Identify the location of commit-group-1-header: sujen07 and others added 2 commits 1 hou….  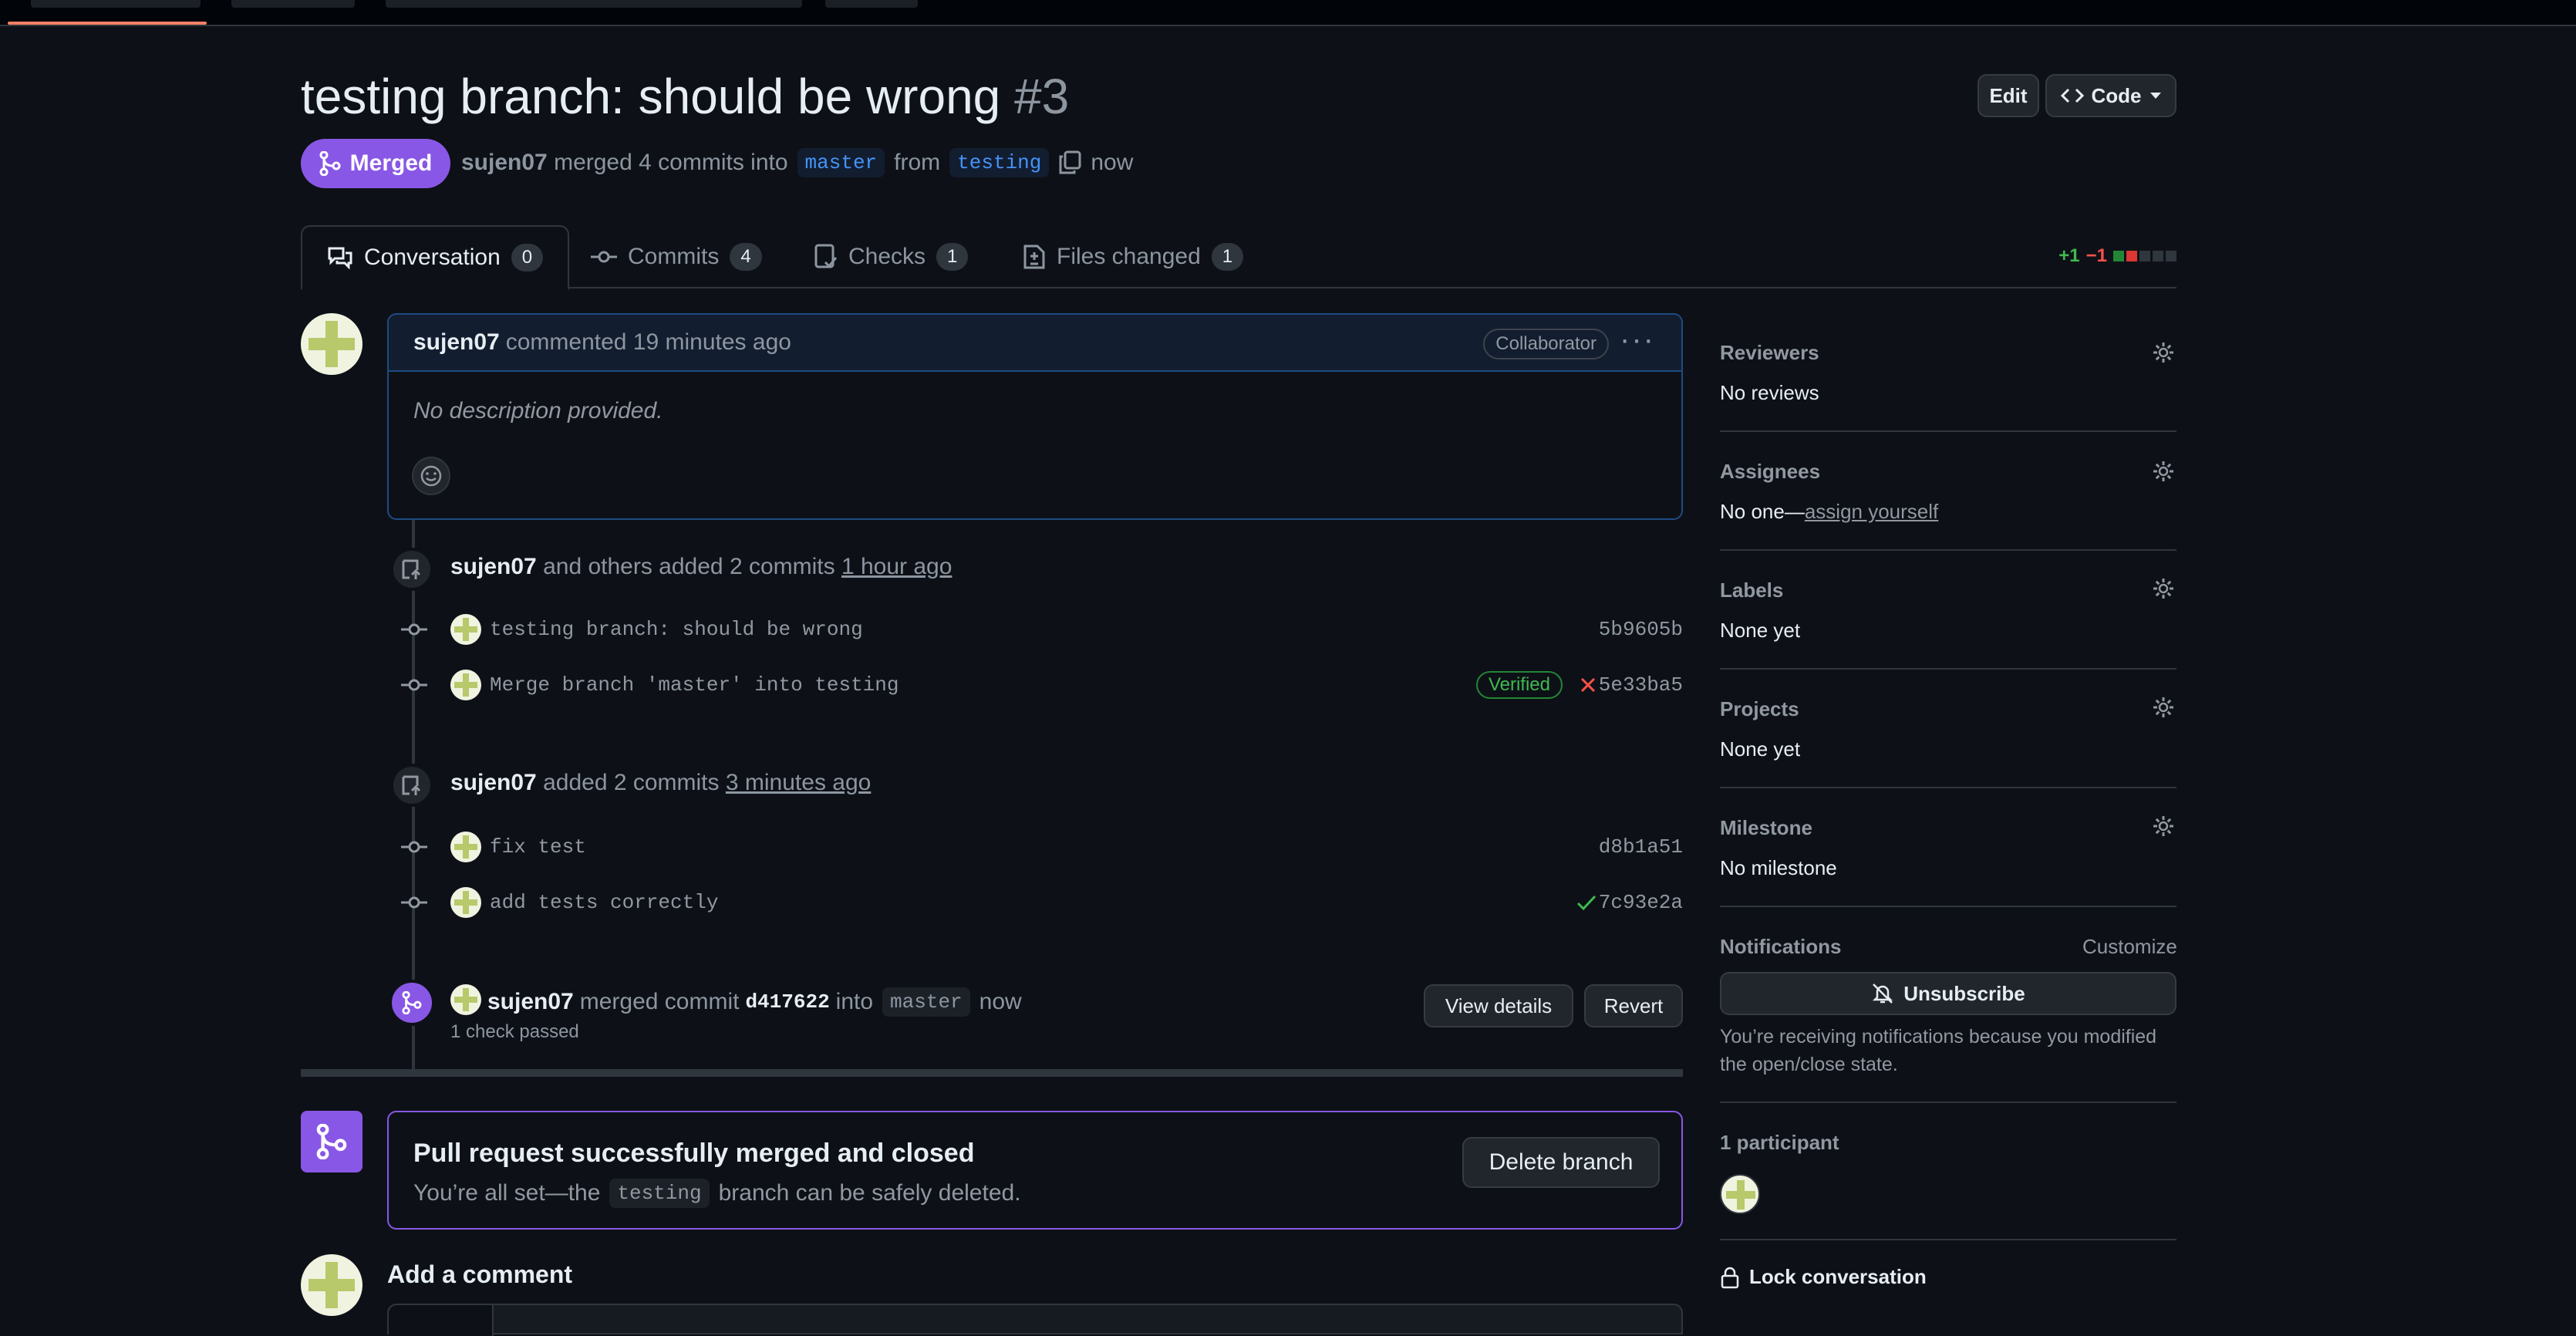
(701, 567).